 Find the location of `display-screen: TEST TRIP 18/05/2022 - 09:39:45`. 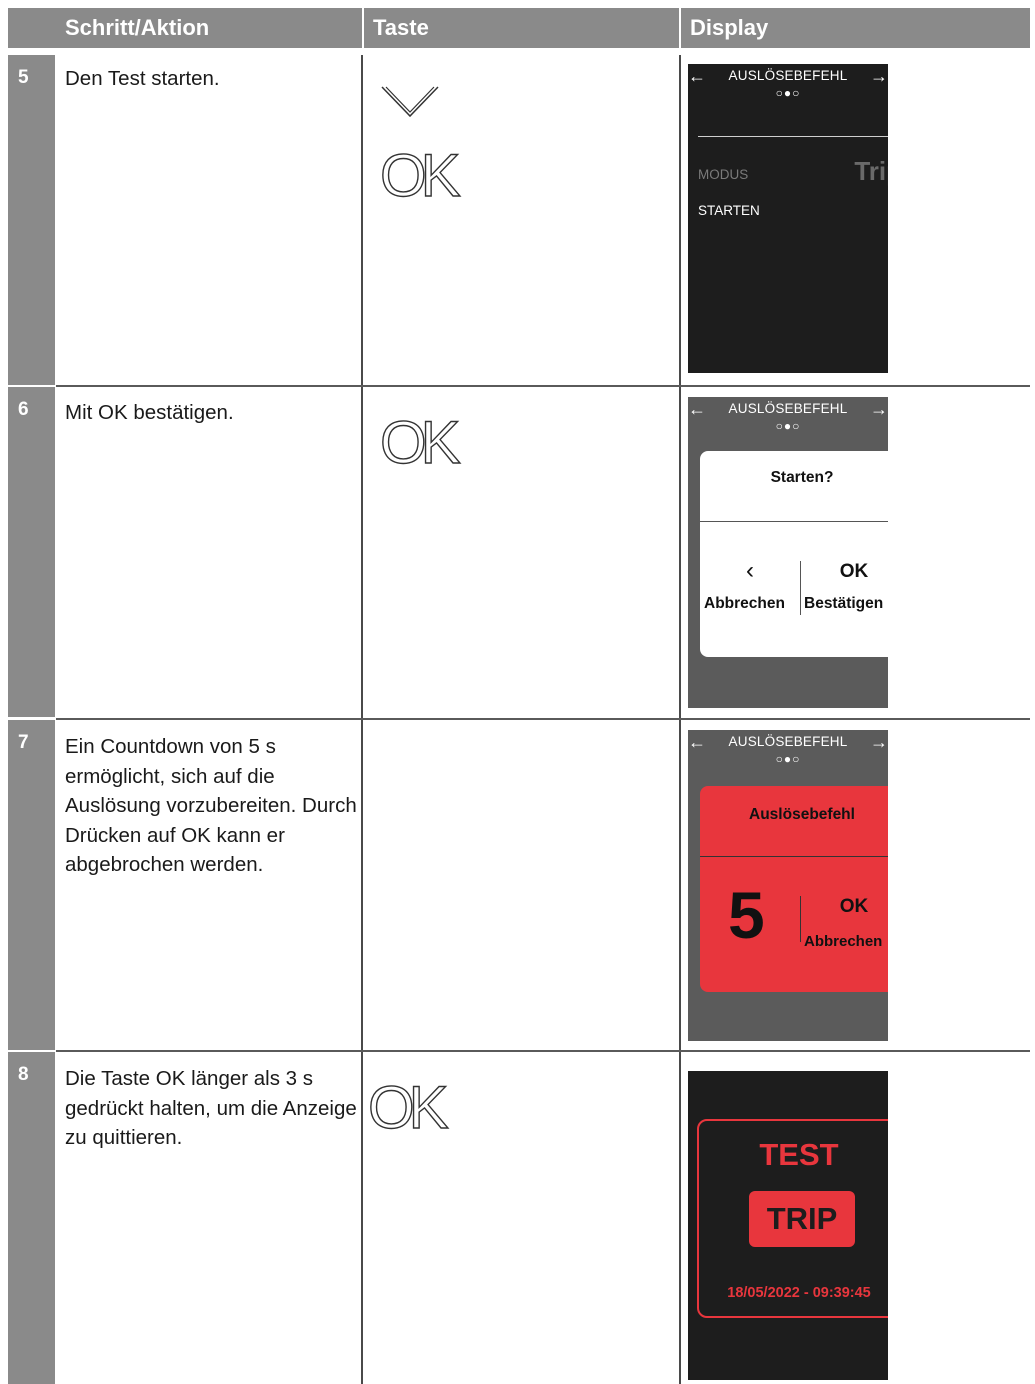

display-screen: TEST TRIP 18/05/2022 - 09:39:45 is located at coordinates (788, 1225).